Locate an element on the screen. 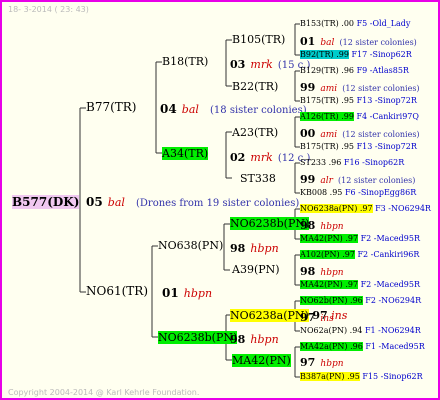 The image size is (440, 400). pmm-queen: ST338 is located at coordinates (258, 178).